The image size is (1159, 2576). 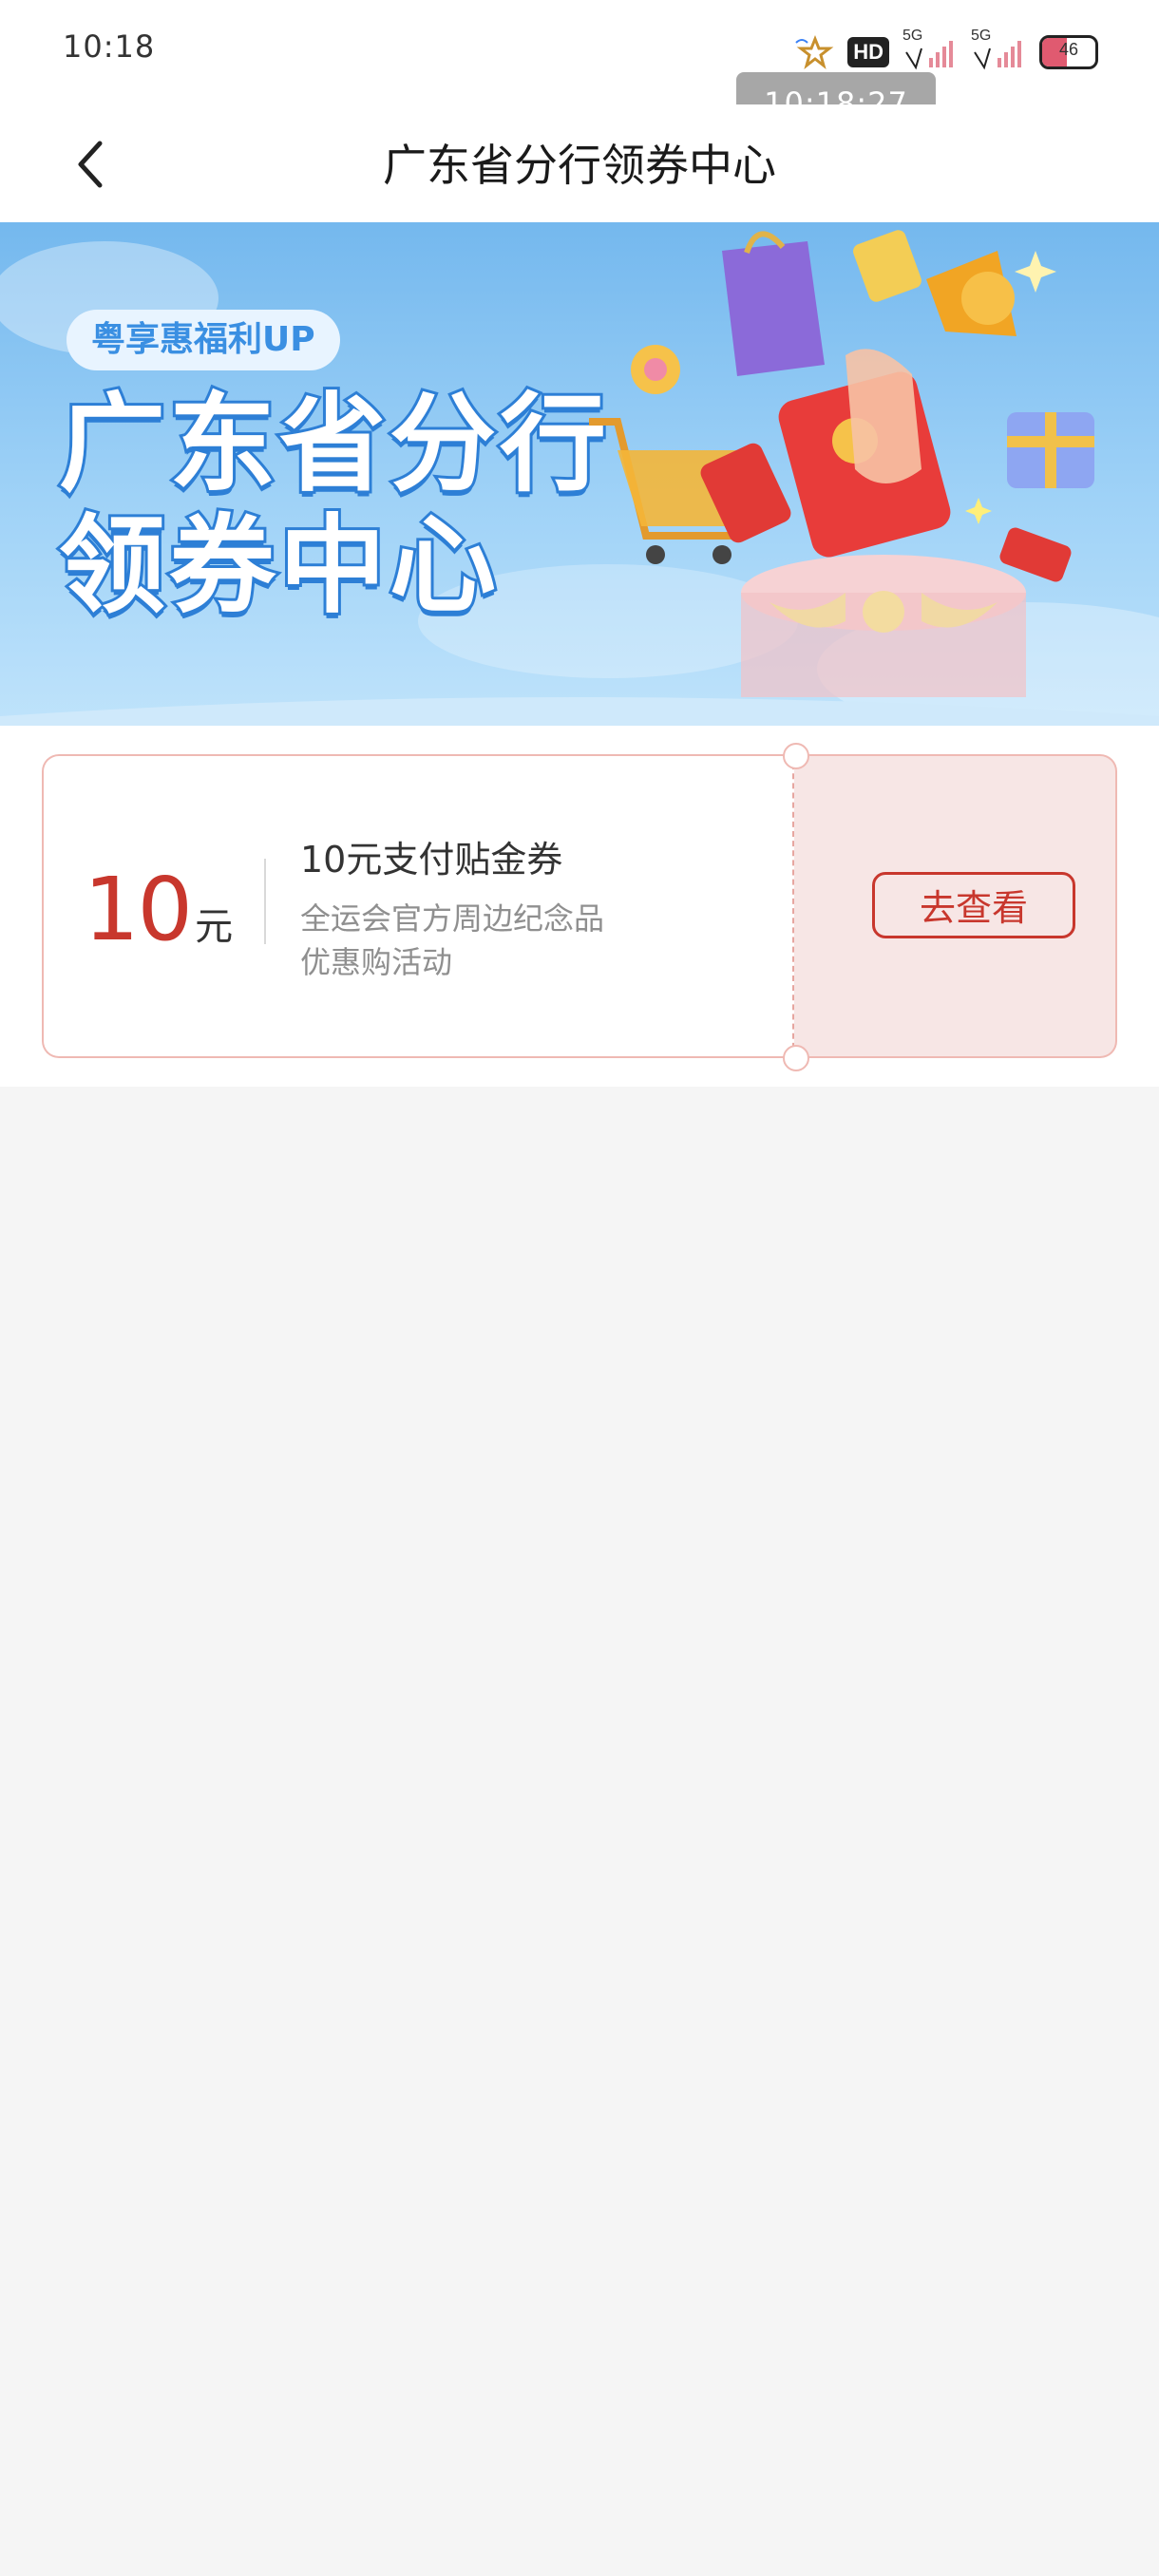 I want to click on nav-bar: 广东省分行领券中心, so click(x=579, y=163).